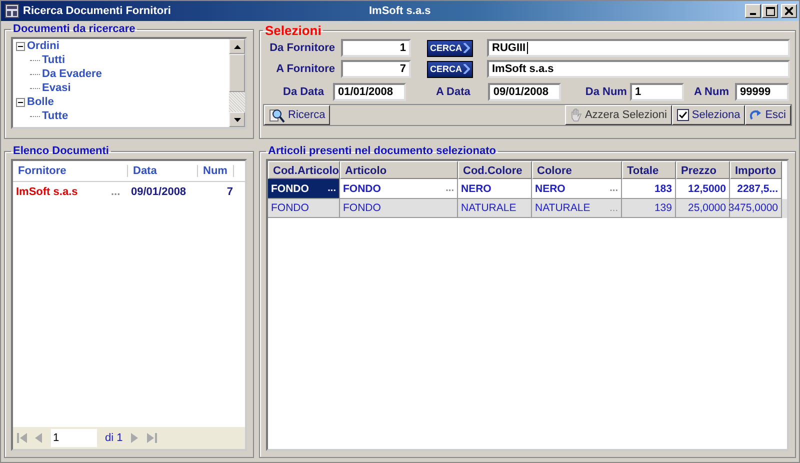 This screenshot has height=463, width=800. Describe the element at coordinates (657, 92) in the screenshot. I see `number-field: 1` at that location.